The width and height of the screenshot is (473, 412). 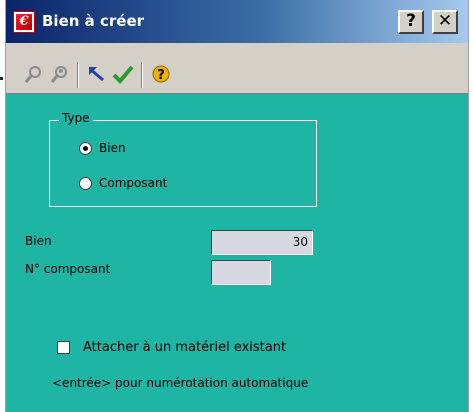 I want to click on magnifier-icon, so click(x=34, y=75).